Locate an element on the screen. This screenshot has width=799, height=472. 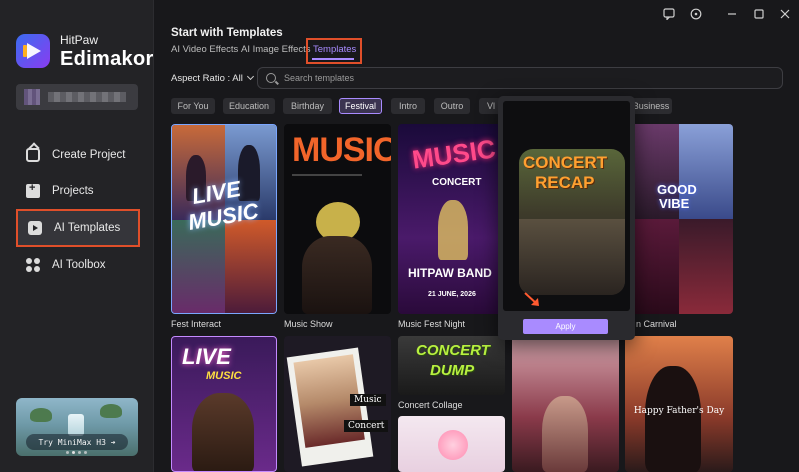
card-art-text: GOOD is located at coordinates (677, 189).